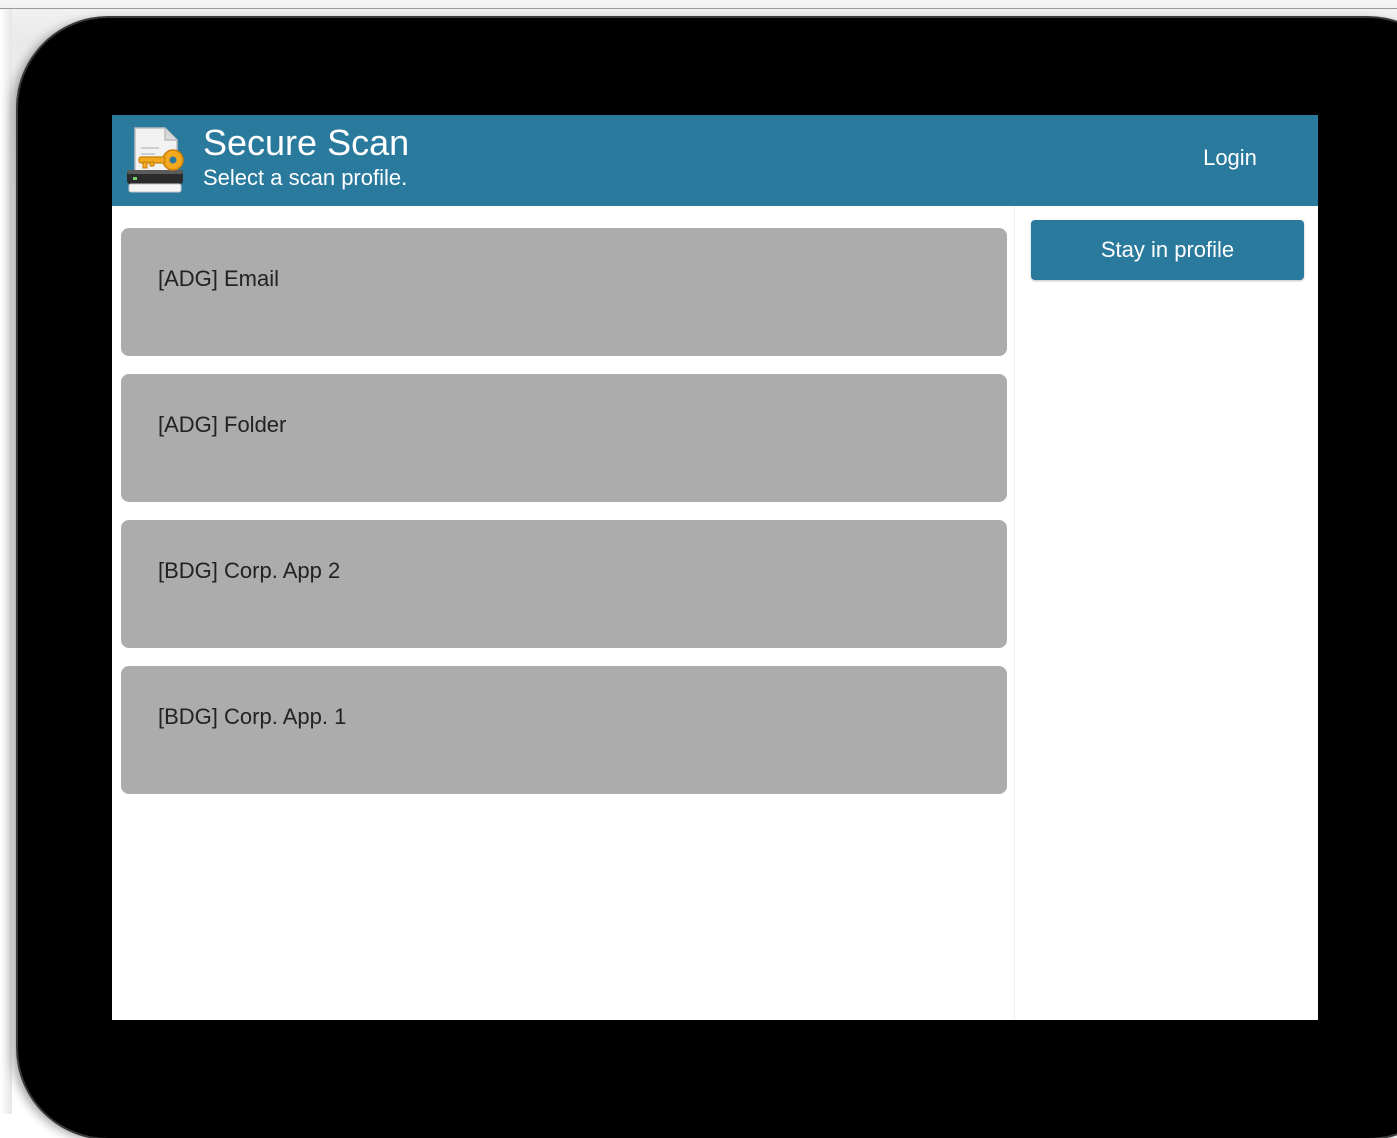 The image size is (1397, 1138). What do you see at coordinates (6, 561) in the screenshot?
I see `left-shade` at bounding box center [6, 561].